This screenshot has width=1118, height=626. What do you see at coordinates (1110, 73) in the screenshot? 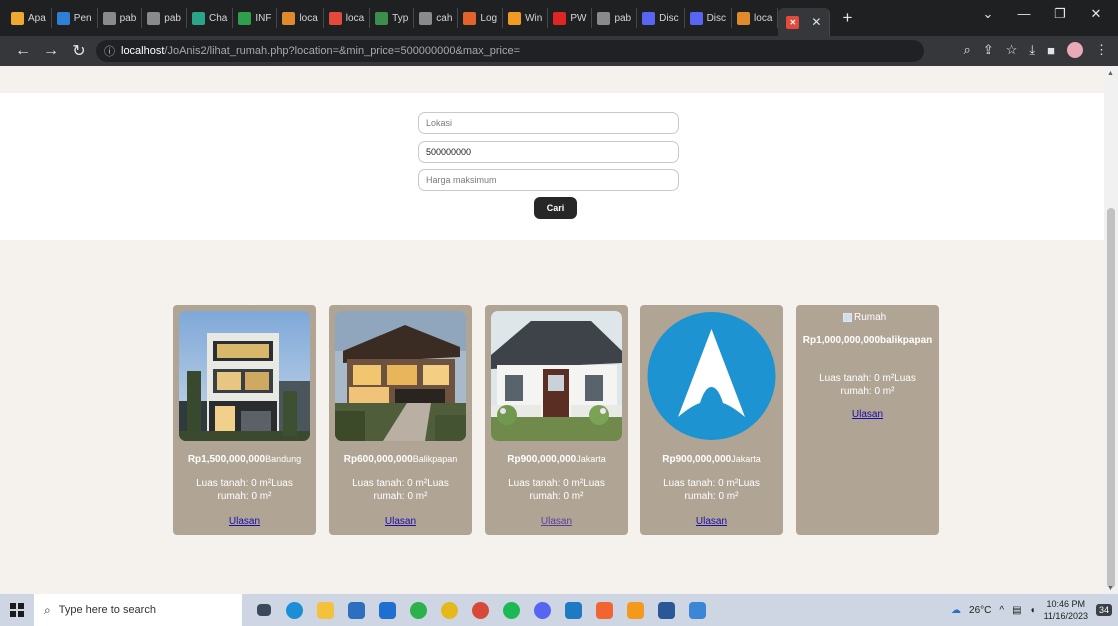
I see `scroll-up-arrow-icon: ▲` at bounding box center [1110, 73].